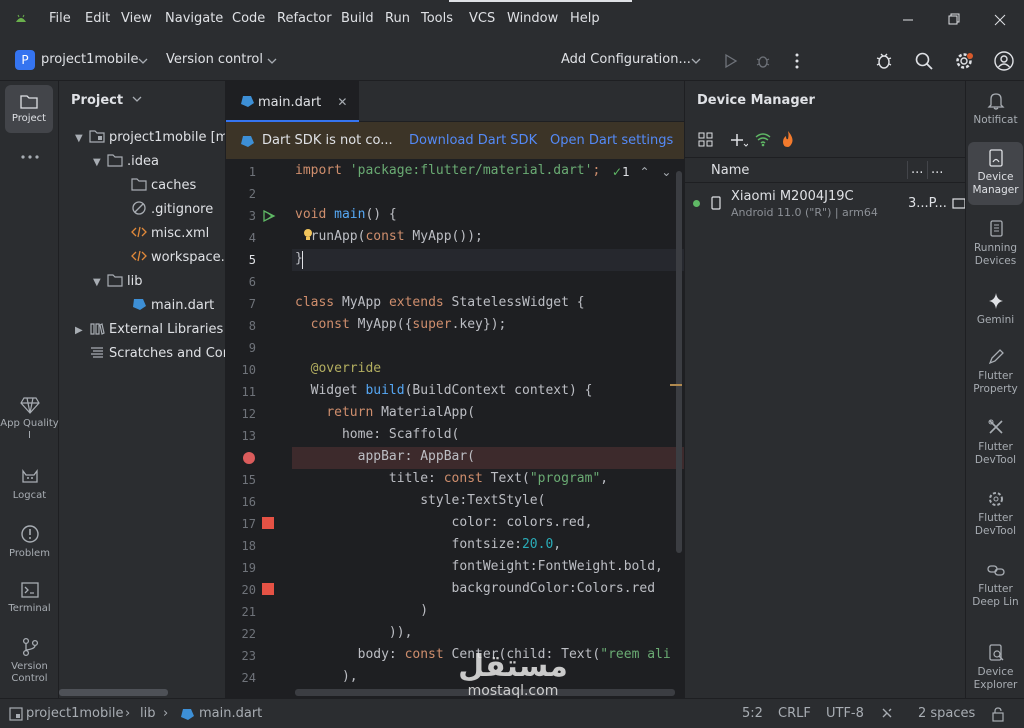 This screenshot has height=728, width=1024. I want to click on tree-item-external-libraries: ▶ External Libraries, so click(149, 330).